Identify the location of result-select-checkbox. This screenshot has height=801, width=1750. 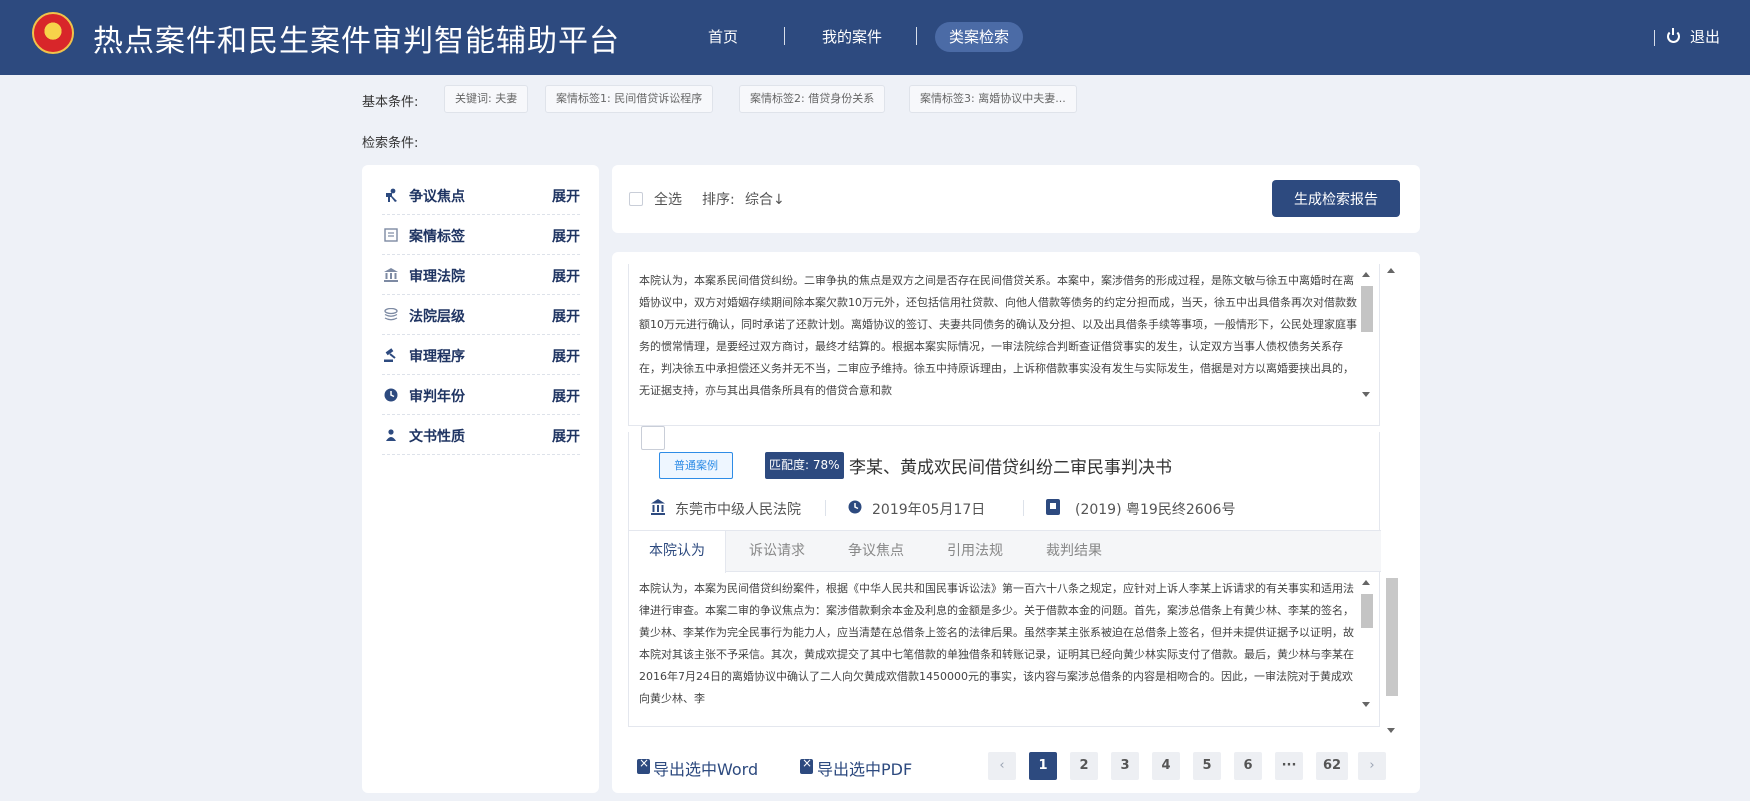
(653, 438).